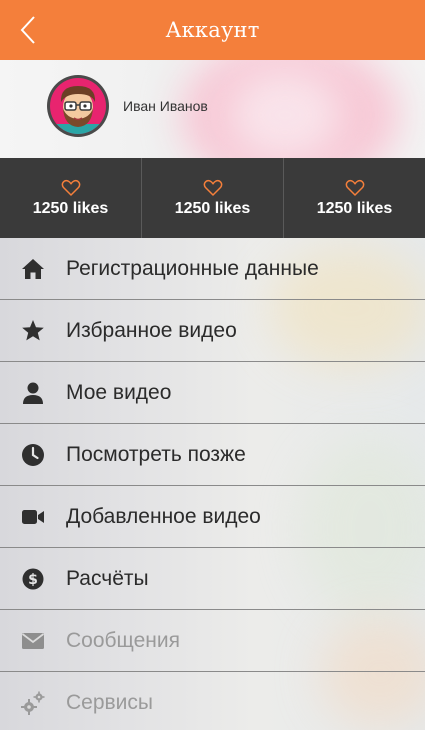  Describe the element at coordinates (212, 641) in the screenshot. I see `menu-item-messages: Сообщения` at that location.